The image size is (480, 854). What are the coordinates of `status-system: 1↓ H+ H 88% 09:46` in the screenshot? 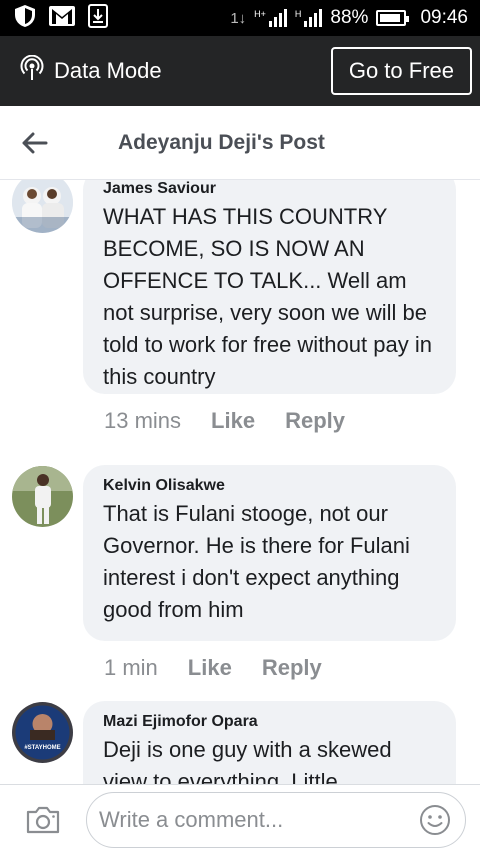 It's located at (349, 18).